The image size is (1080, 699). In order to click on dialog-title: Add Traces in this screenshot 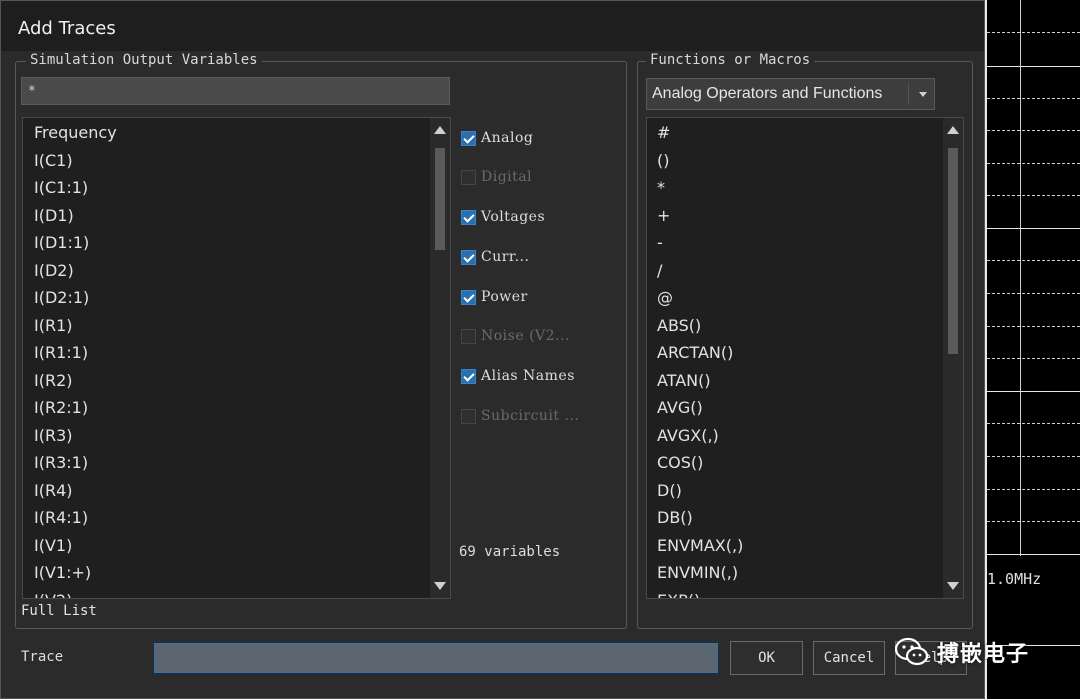, I will do `click(67, 28)`.